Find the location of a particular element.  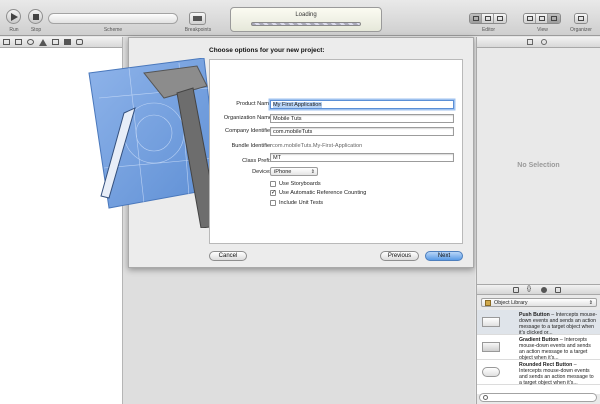

editor-label: Editor is located at coordinates (488, 30).